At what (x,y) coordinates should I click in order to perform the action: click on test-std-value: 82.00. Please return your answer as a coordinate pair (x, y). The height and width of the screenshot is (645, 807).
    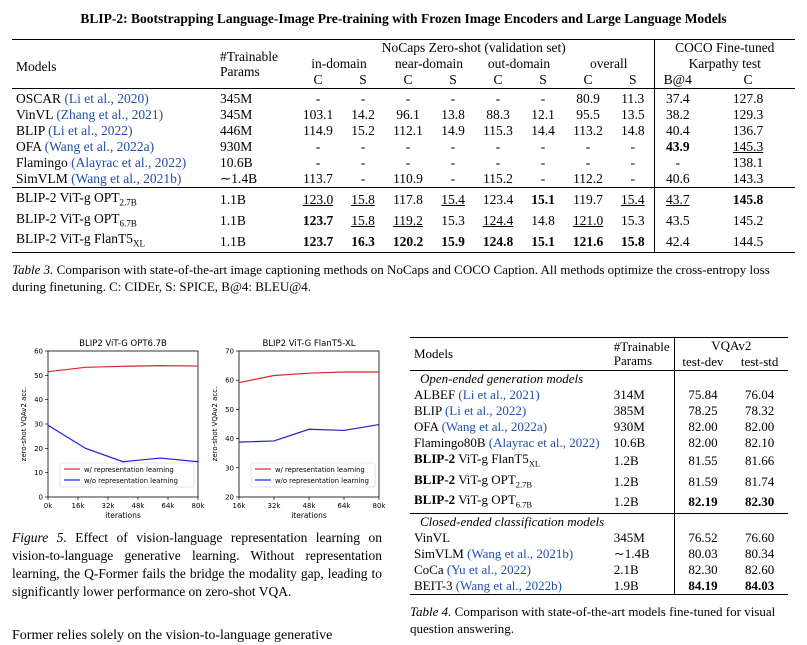
    Looking at the image, I should click on (760, 426).